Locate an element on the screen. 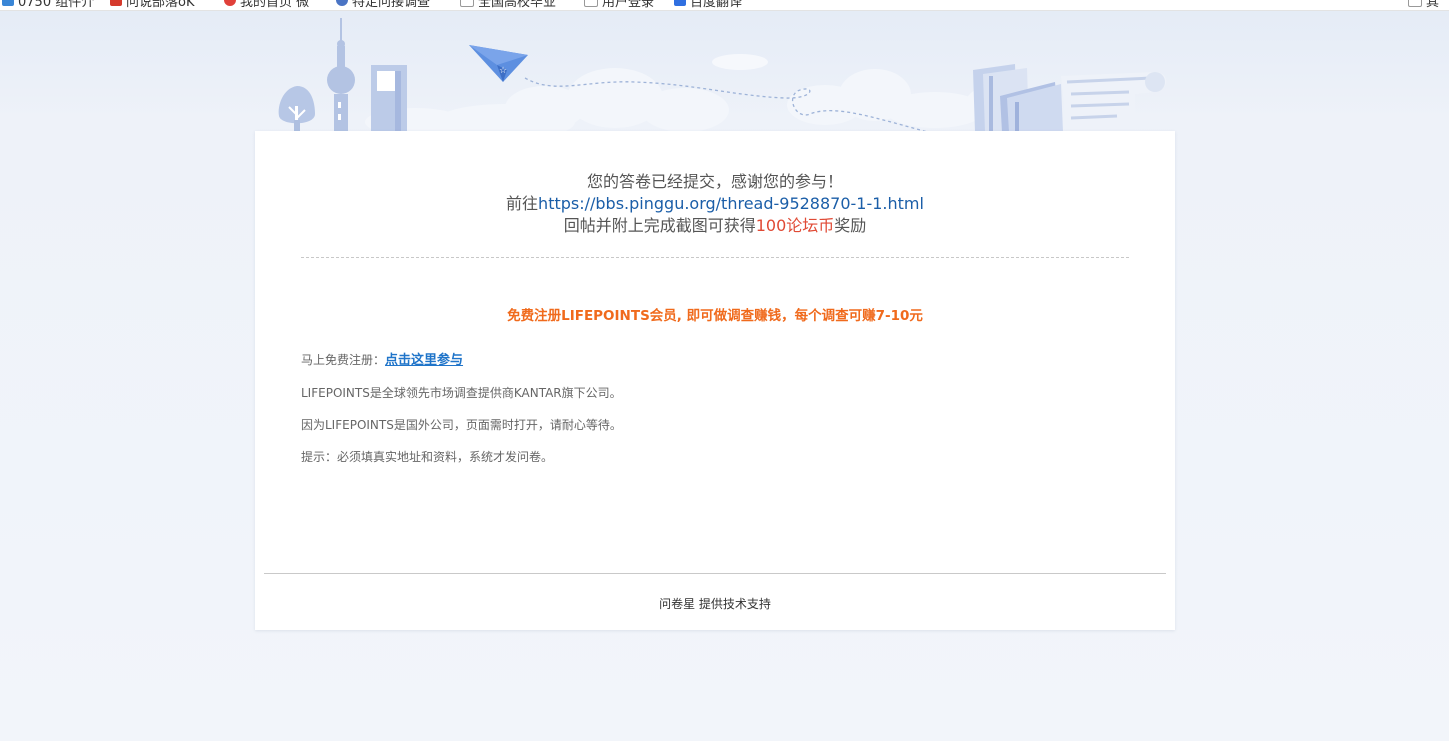 The width and height of the screenshot is (1449, 741). bookmark-item: 全国高校毕业 is located at coordinates (508, 5).